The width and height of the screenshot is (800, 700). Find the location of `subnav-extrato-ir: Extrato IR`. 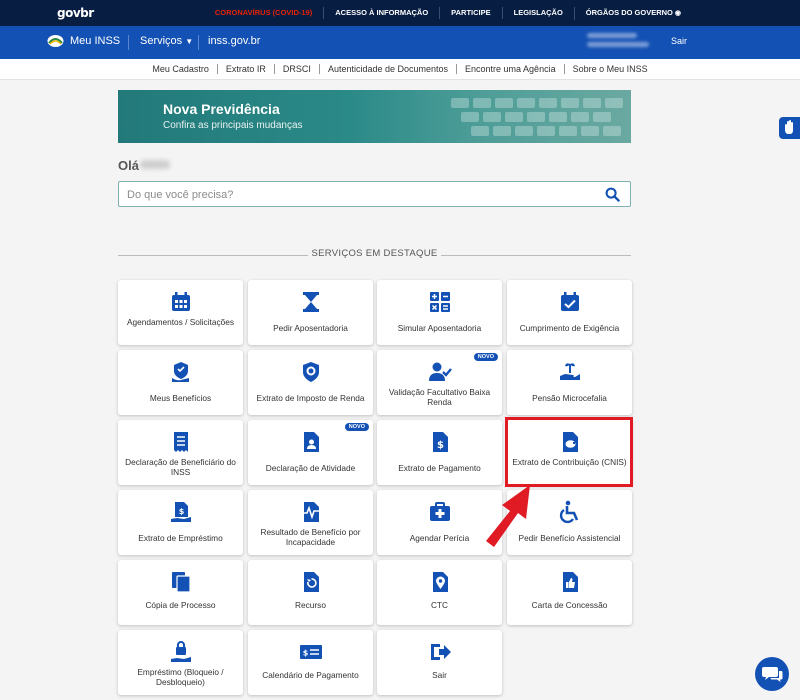

subnav-extrato-ir: Extrato IR is located at coordinates (245, 69).